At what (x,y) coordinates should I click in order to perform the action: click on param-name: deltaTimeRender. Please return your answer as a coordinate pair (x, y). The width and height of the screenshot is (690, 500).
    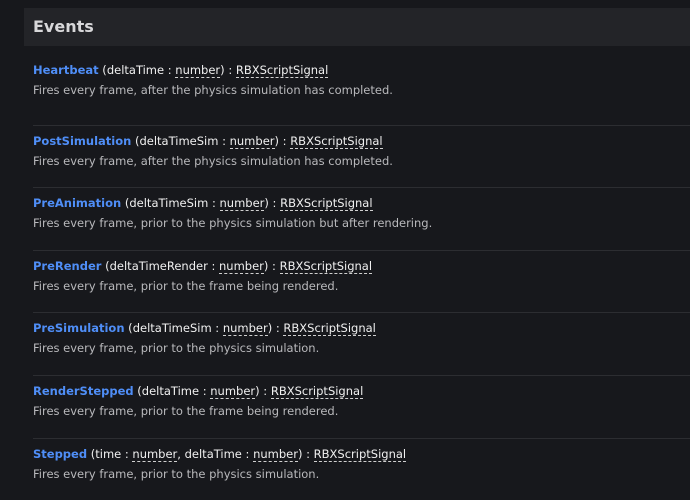
    Looking at the image, I should click on (158, 265).